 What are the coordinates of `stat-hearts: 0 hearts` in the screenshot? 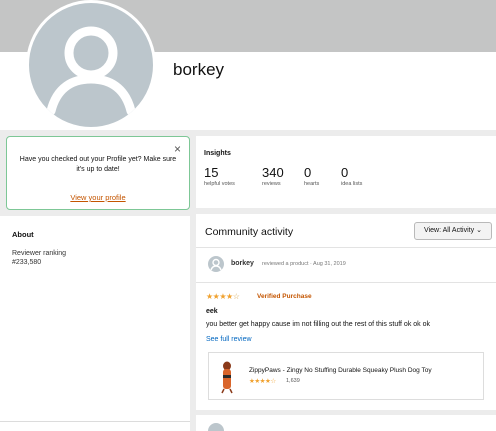 It's located at (311, 176).